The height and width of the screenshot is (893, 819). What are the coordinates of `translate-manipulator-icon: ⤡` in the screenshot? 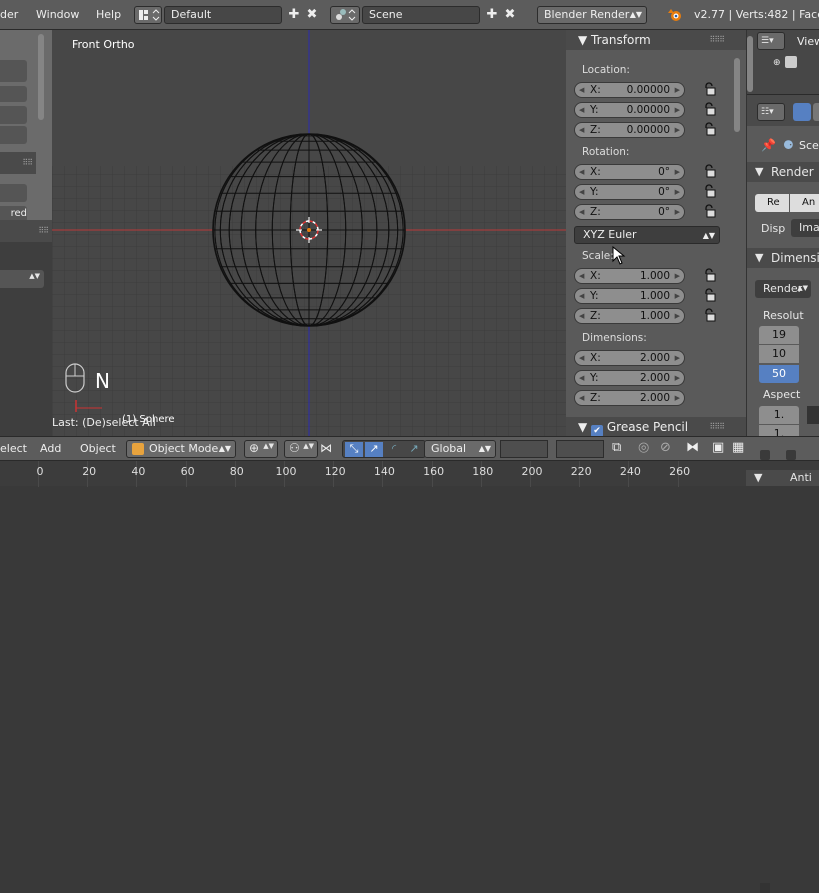 It's located at (354, 449).